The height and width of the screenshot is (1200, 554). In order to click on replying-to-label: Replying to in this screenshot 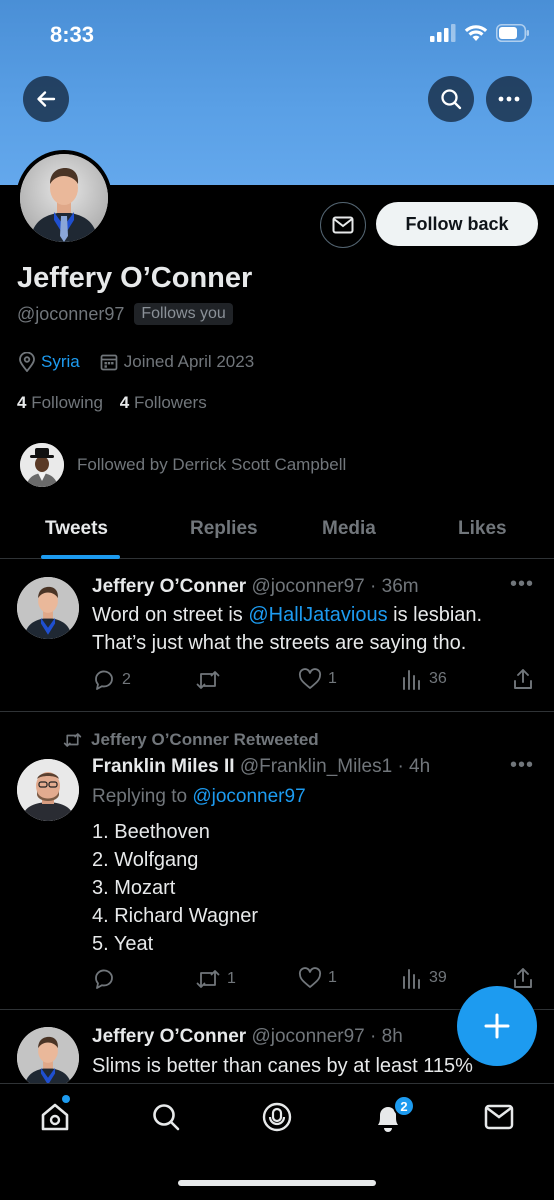, I will do `click(140, 796)`.